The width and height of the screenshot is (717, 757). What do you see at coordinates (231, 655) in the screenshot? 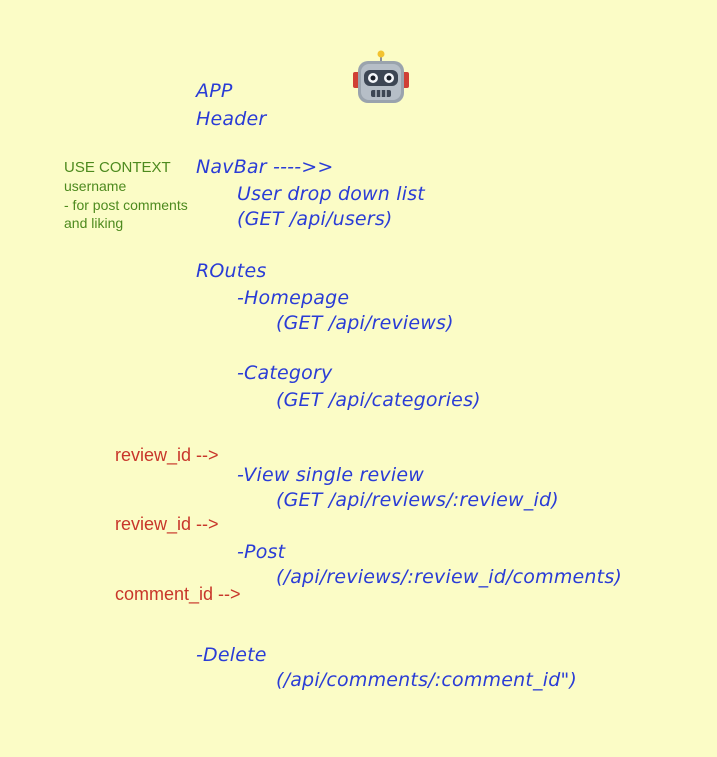
I see `delete-route: -Delete` at bounding box center [231, 655].